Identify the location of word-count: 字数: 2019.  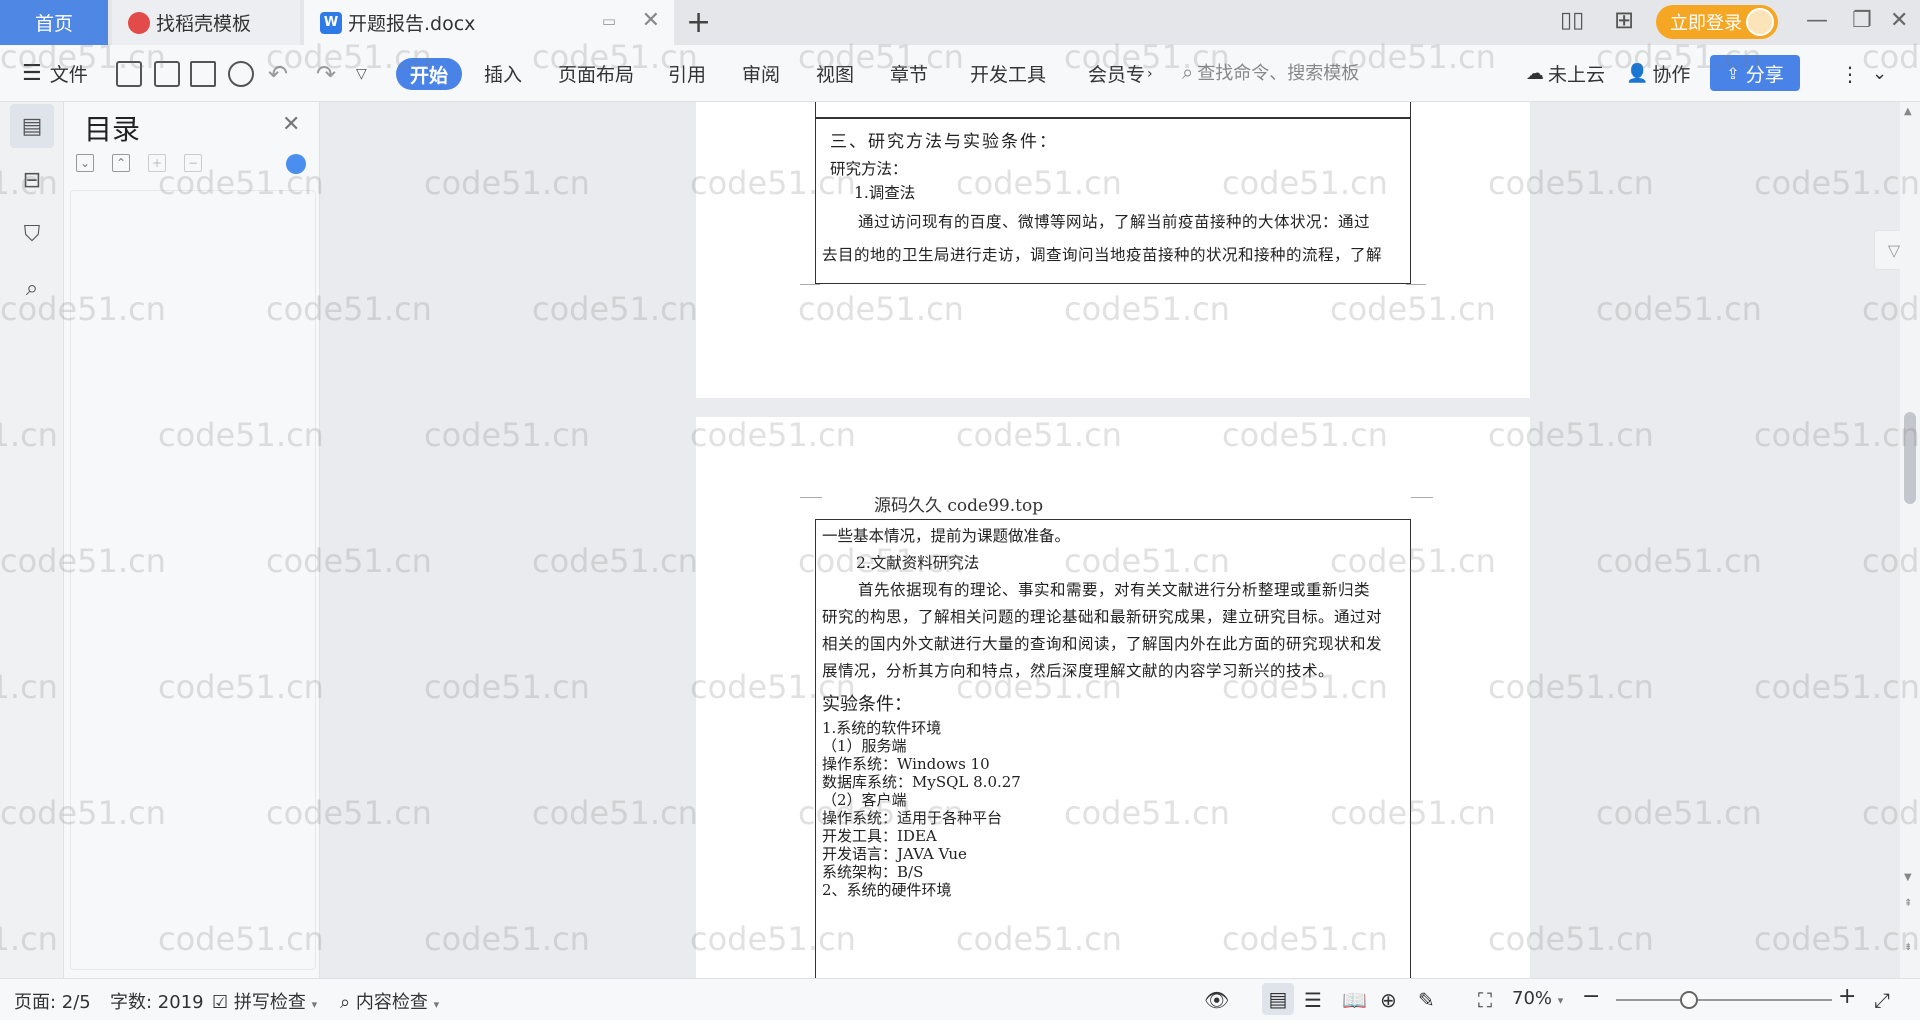
(157, 1001).